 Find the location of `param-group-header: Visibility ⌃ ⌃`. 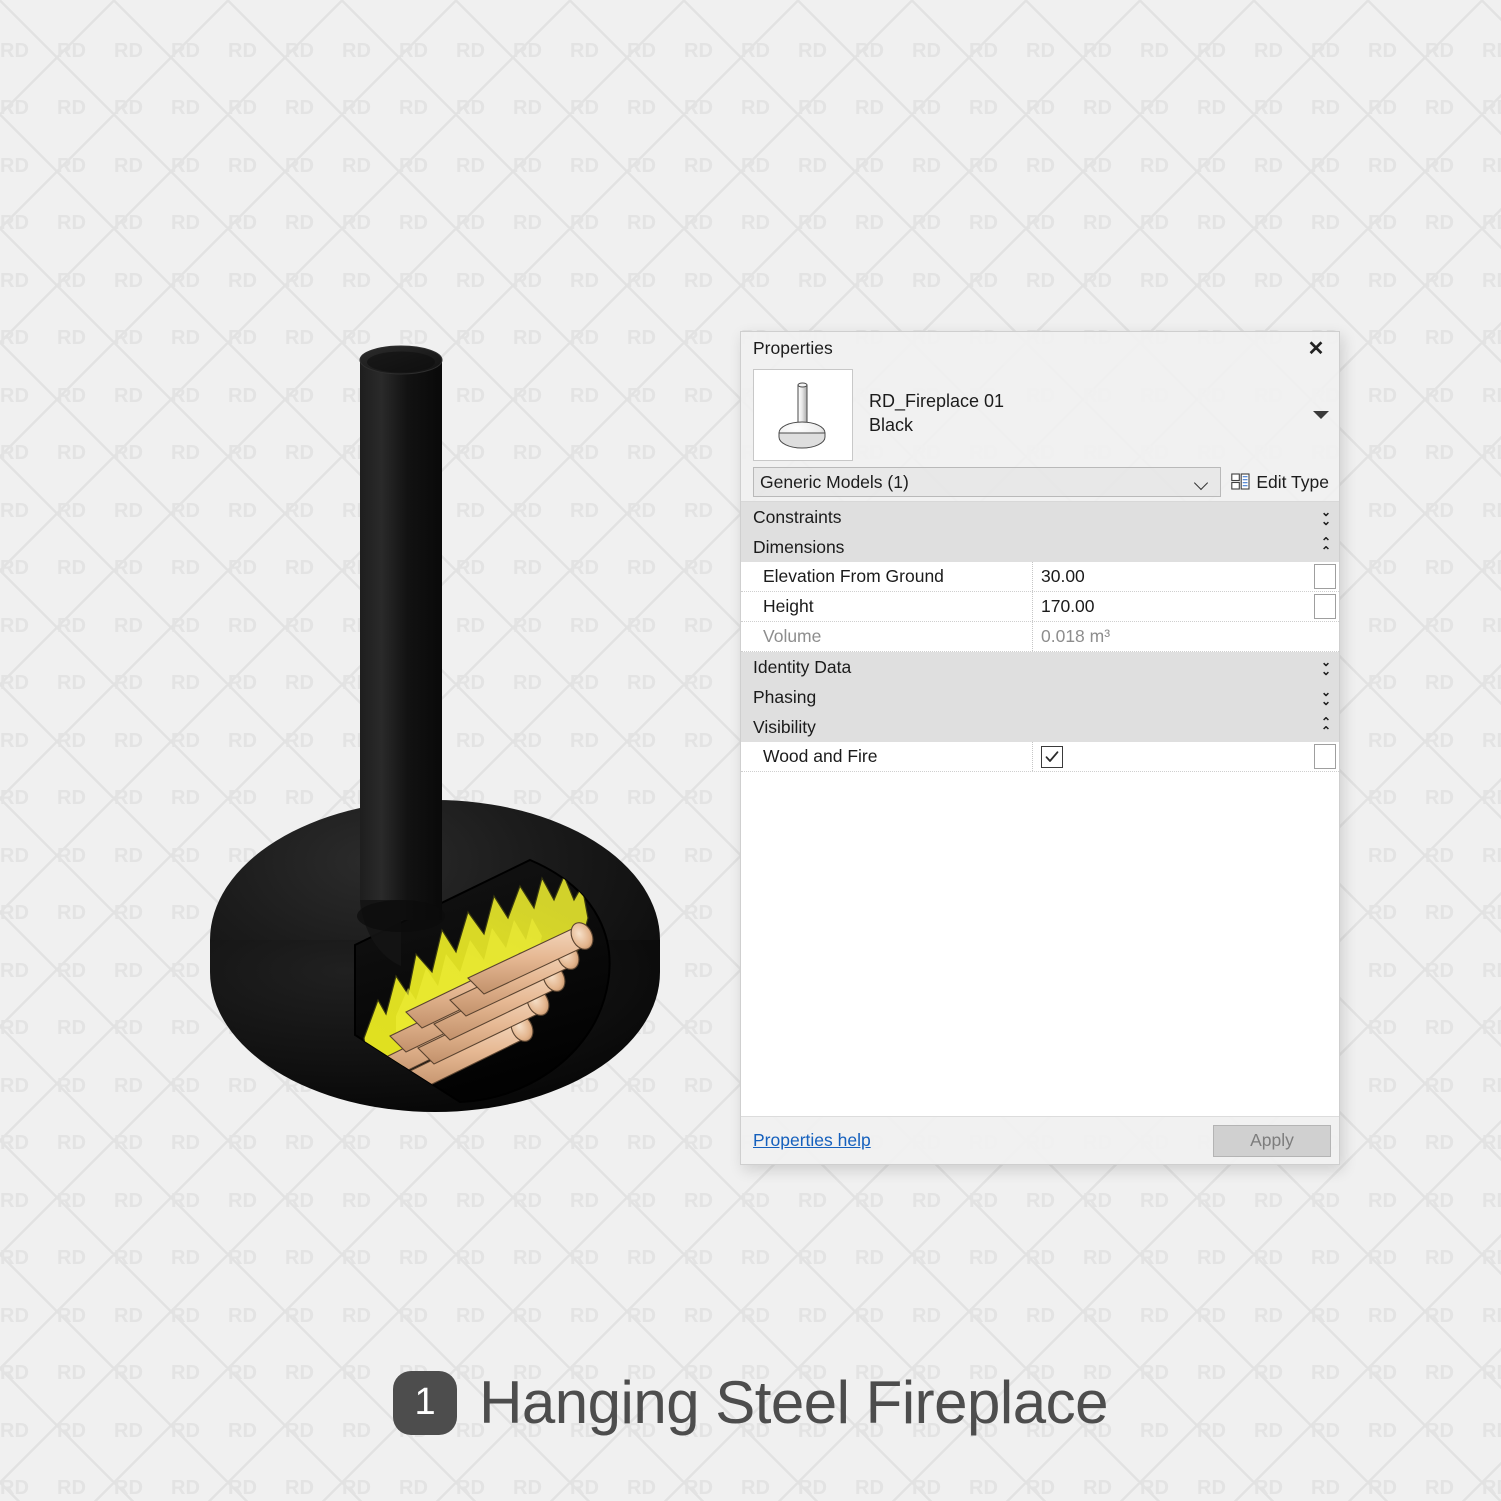

param-group-header: Visibility ⌃ ⌃ is located at coordinates (1040, 727).